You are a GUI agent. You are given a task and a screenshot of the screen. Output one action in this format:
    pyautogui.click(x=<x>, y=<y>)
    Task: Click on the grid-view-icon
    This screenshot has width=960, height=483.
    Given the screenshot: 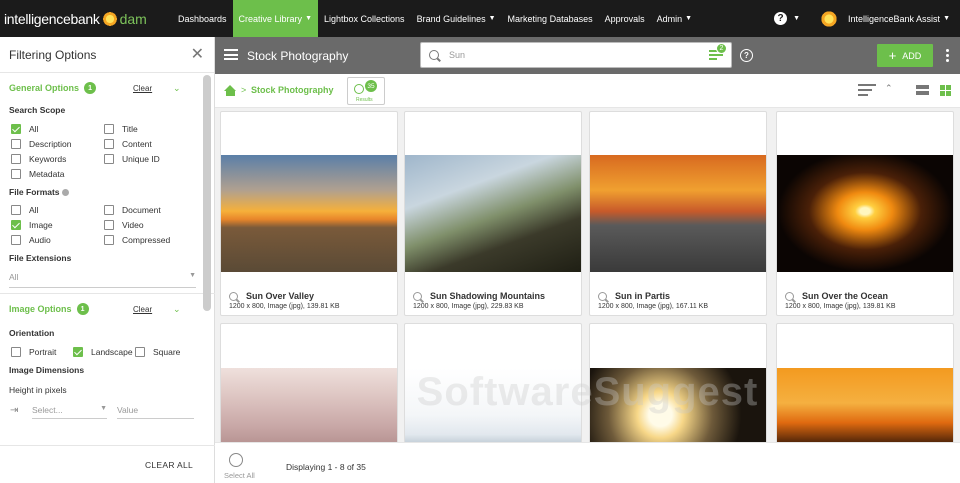 What is the action you would take?
    pyautogui.click(x=945, y=90)
    